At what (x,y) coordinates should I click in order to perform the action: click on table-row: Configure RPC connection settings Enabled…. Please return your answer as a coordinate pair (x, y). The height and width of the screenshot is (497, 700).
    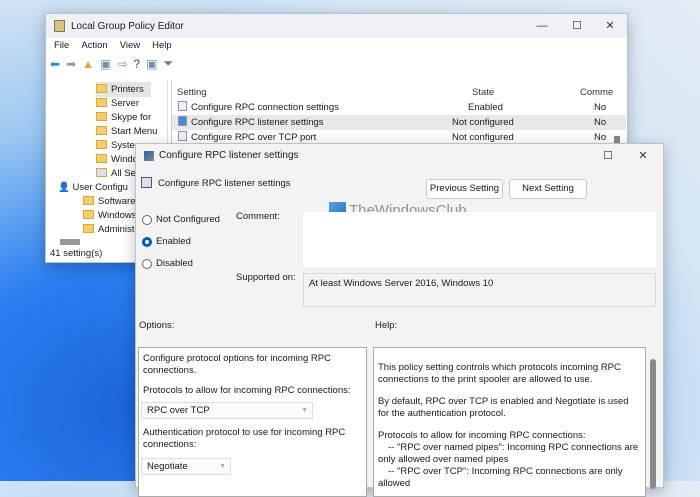
    Looking at the image, I should click on (399, 107).